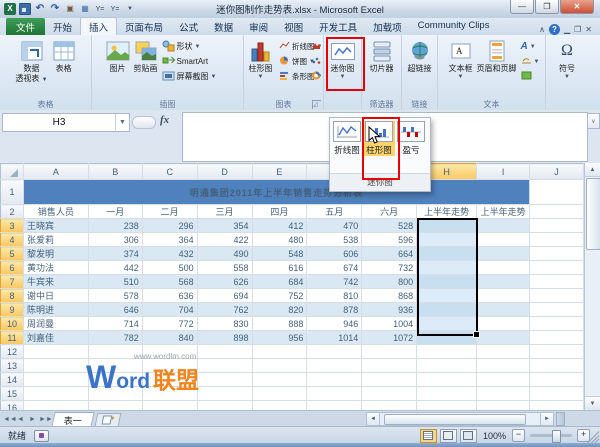  What do you see at coordinates (10, 419) in the screenshot?
I see `first-sheet-icon: ◄◄` at bounding box center [10, 419].